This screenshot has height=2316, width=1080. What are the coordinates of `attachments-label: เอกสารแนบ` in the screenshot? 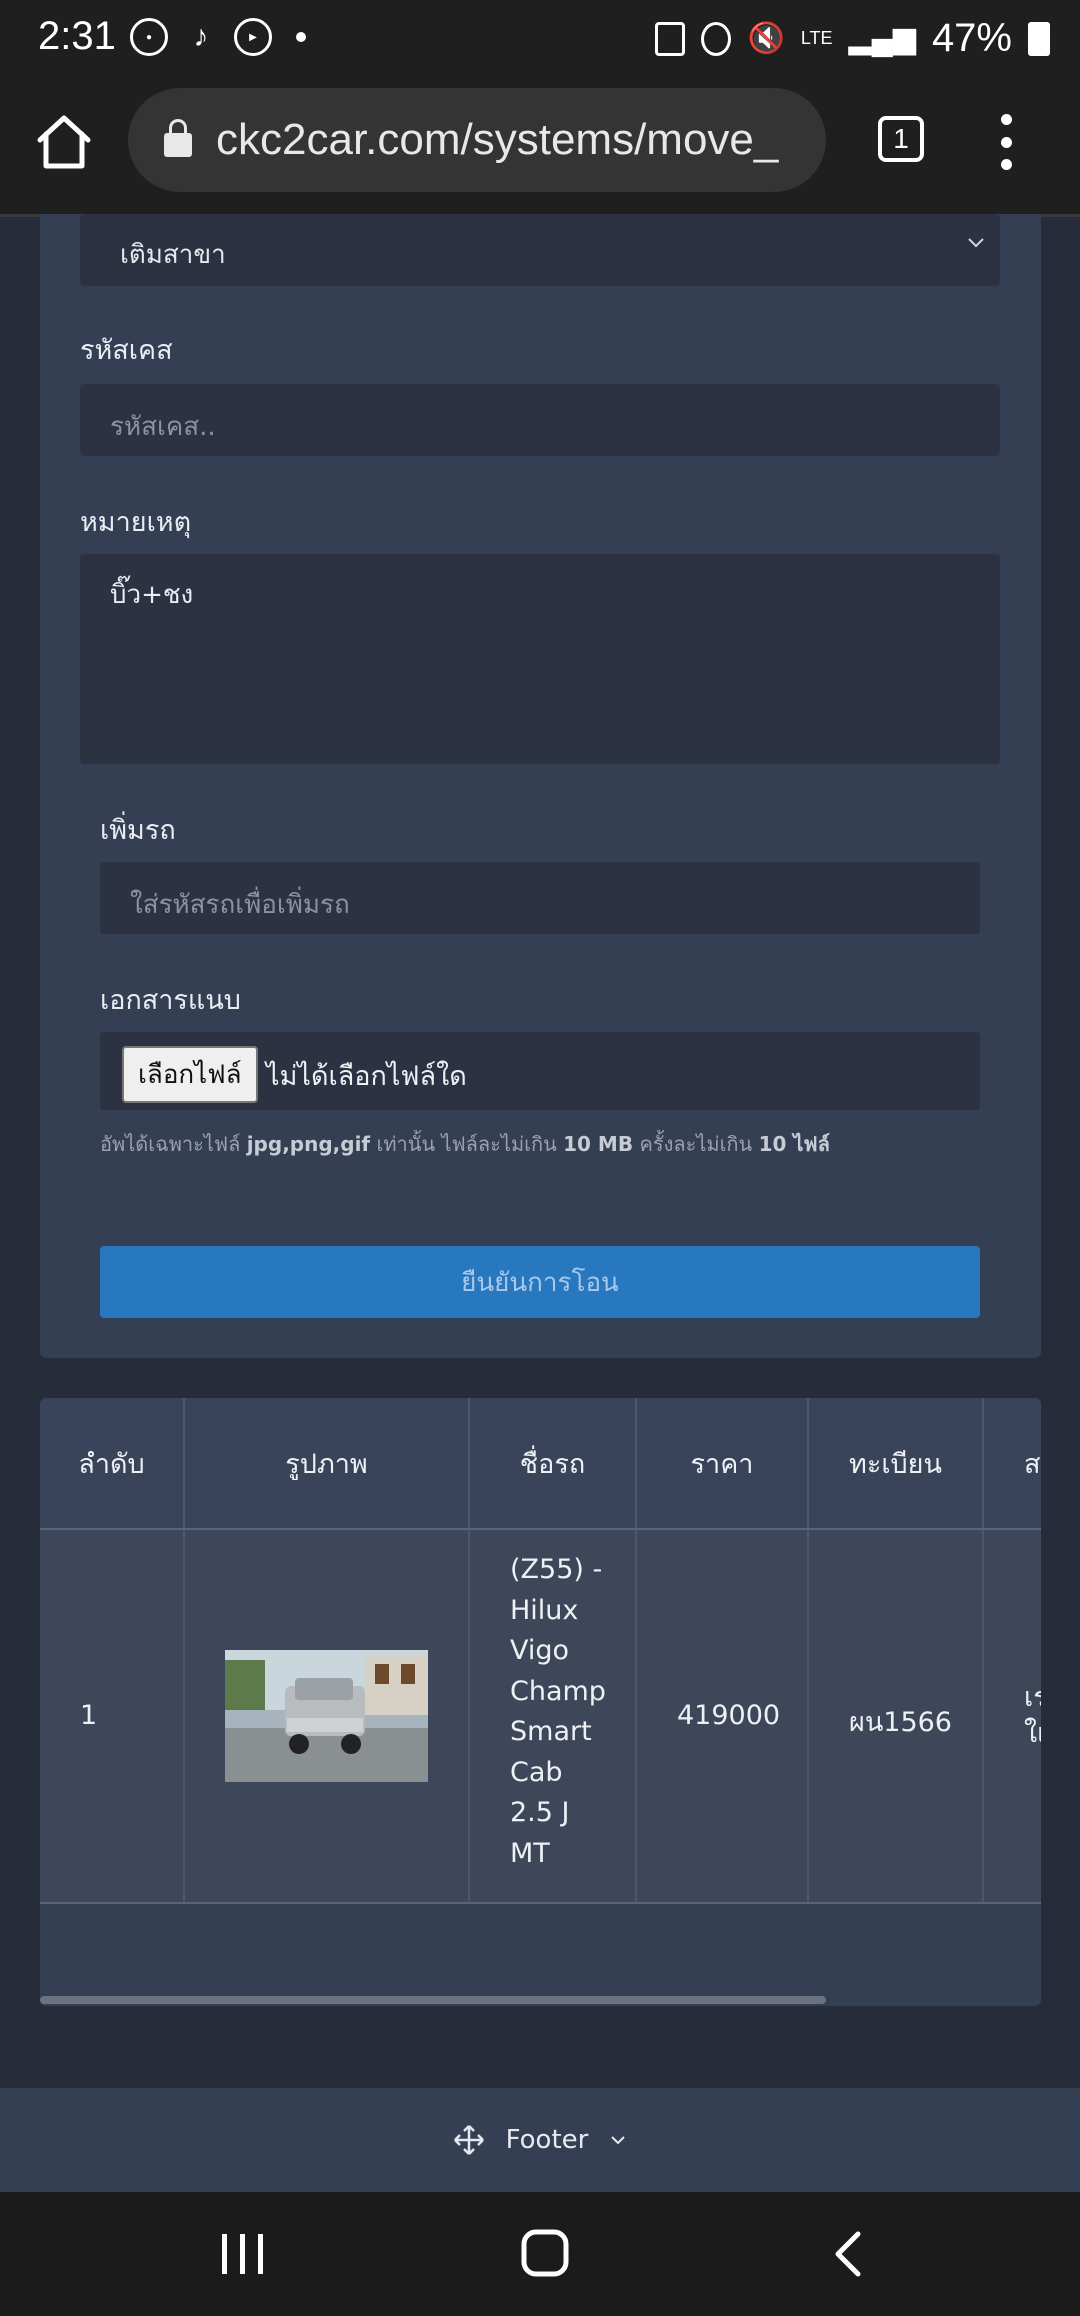 It's located at (170, 1000).